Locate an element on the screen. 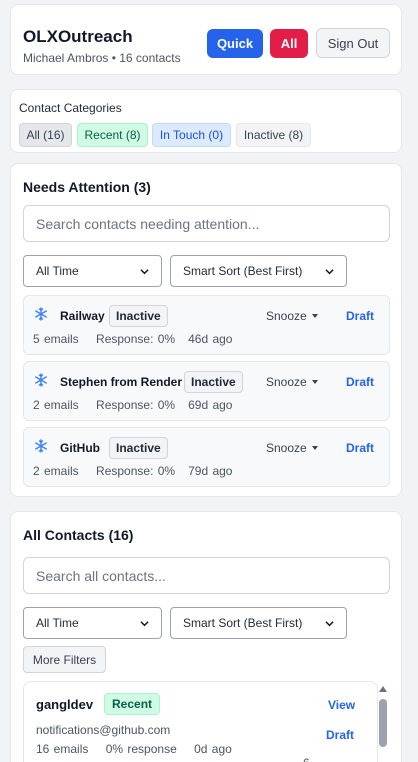 The height and width of the screenshot is (762, 418). attention-sort-select: Smart Sort (Best First) is located at coordinates (258, 271).